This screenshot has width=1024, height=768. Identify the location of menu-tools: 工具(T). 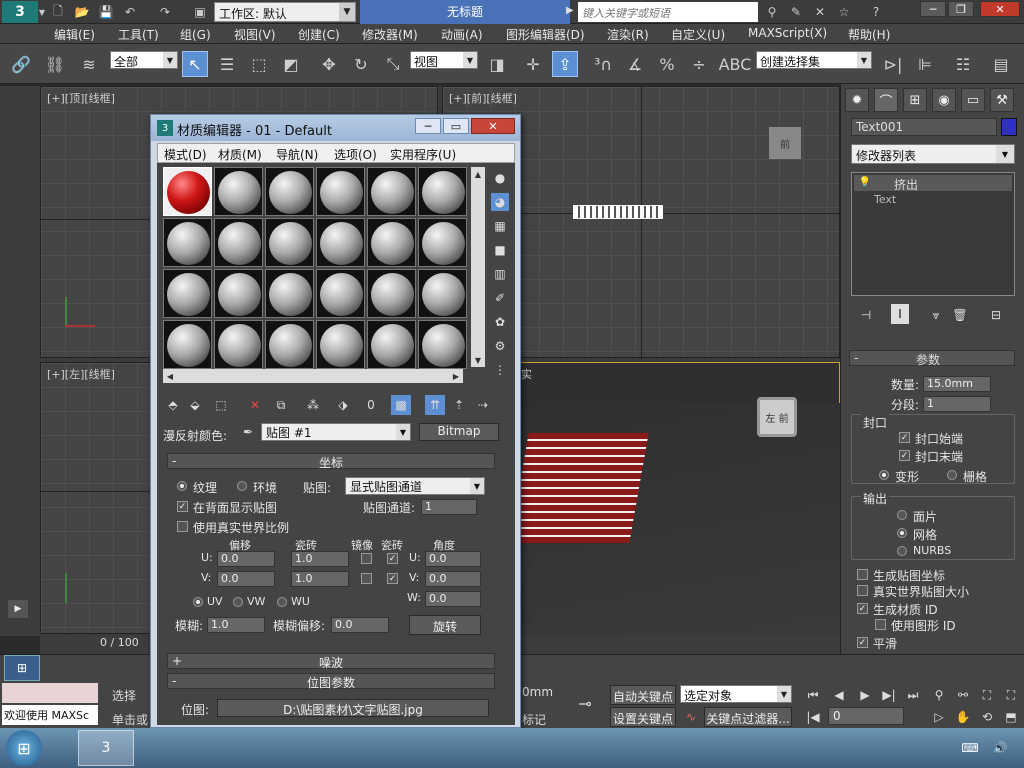
(138, 34).